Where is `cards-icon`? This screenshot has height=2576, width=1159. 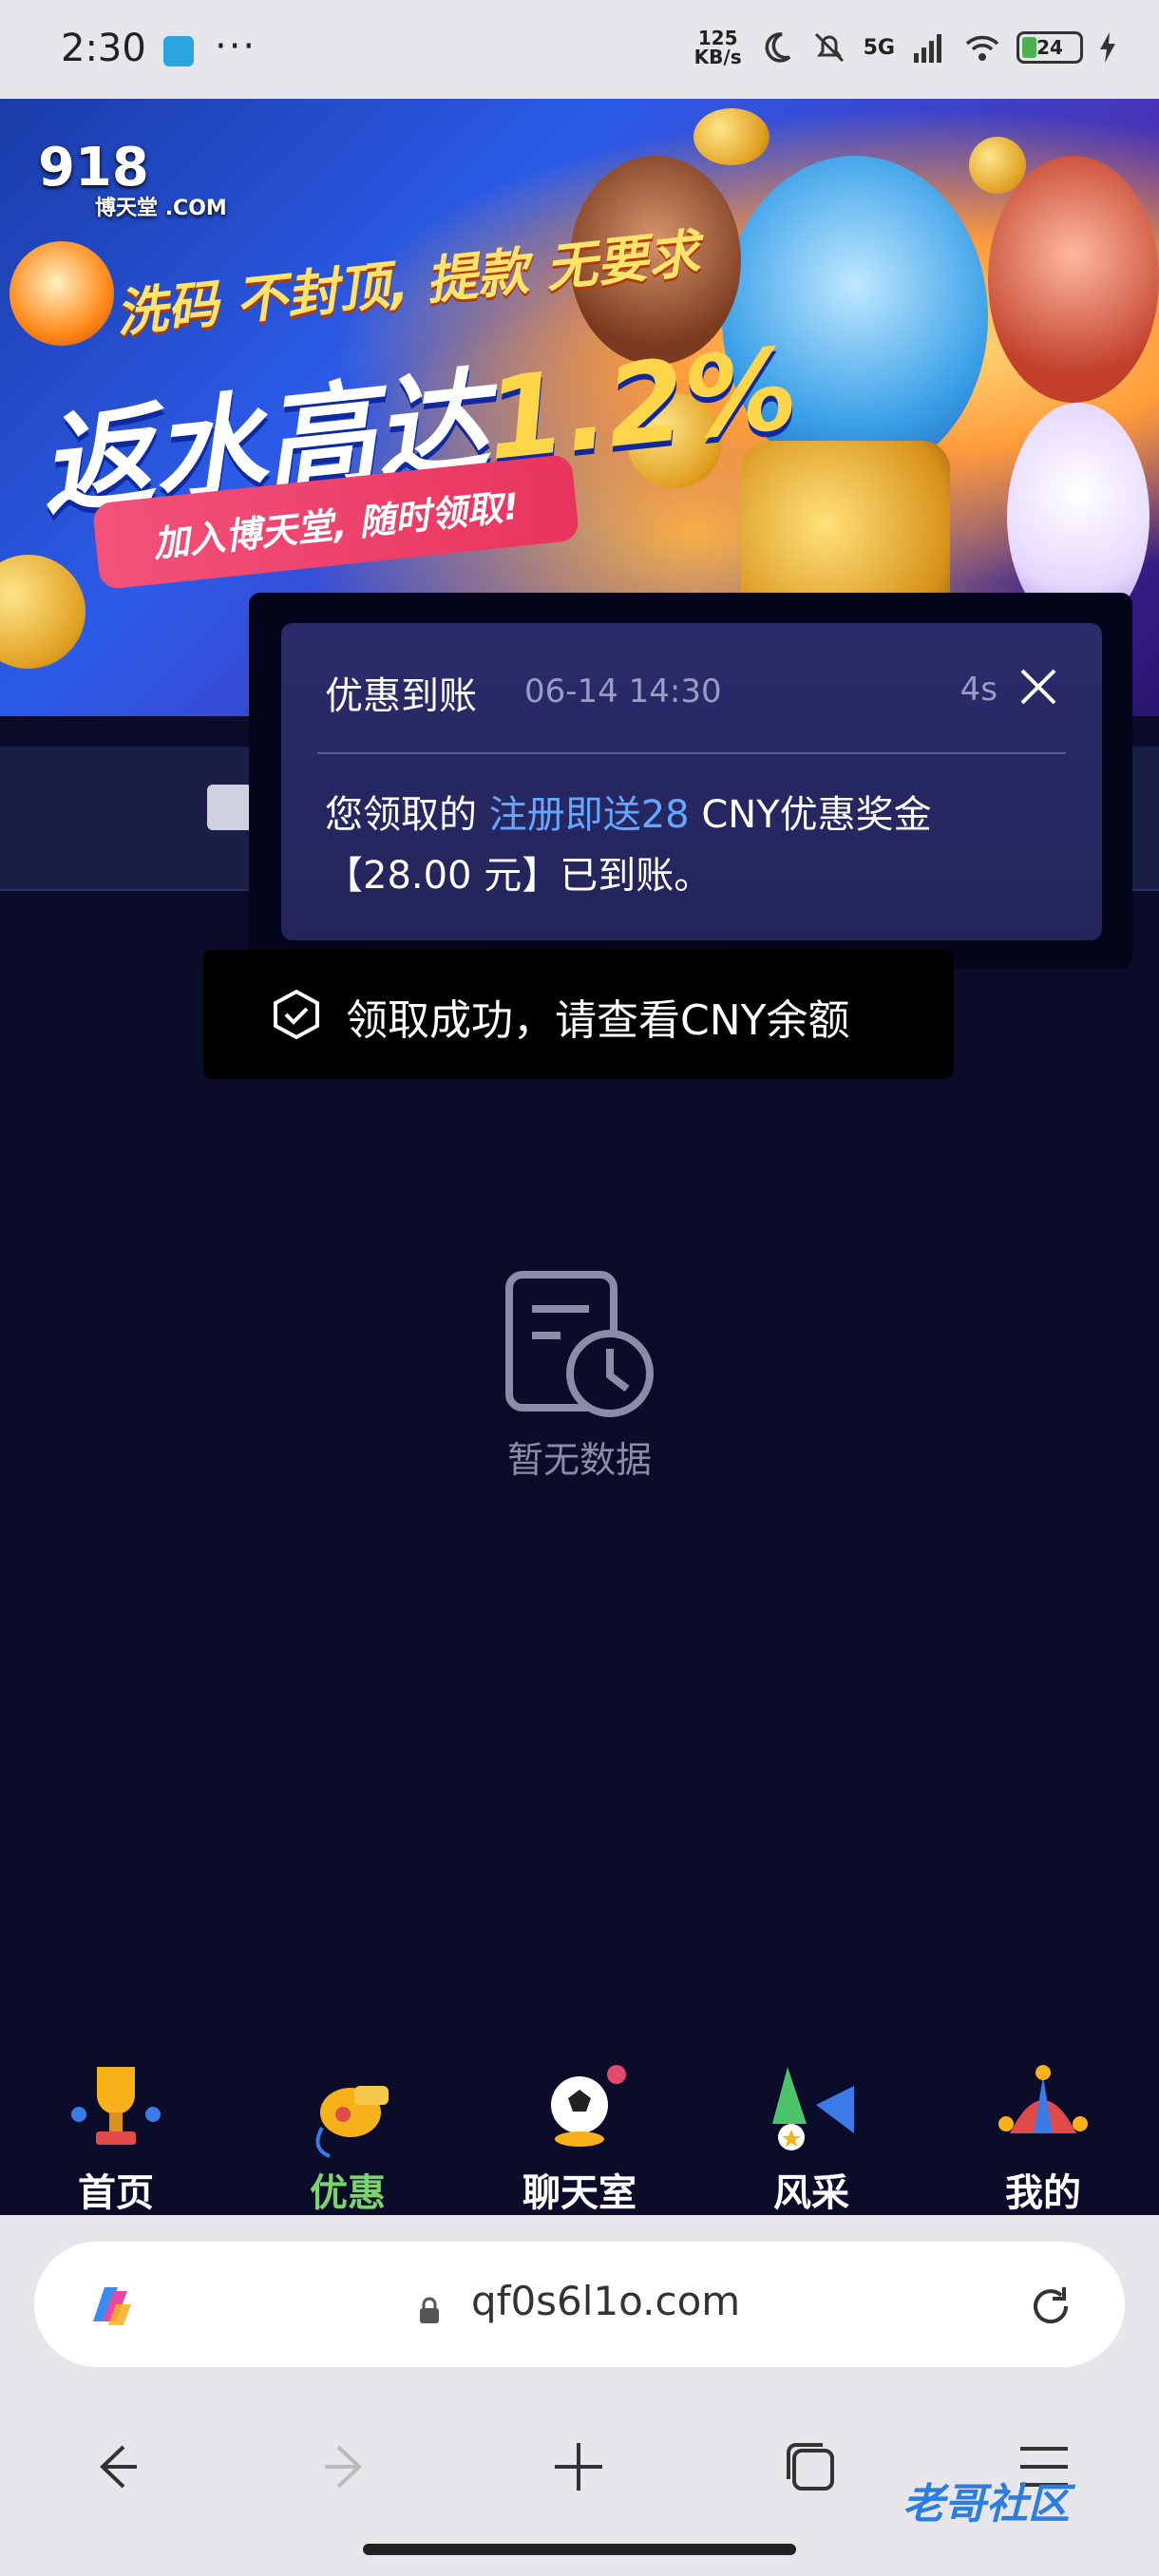
cards-icon is located at coordinates (230, 807).